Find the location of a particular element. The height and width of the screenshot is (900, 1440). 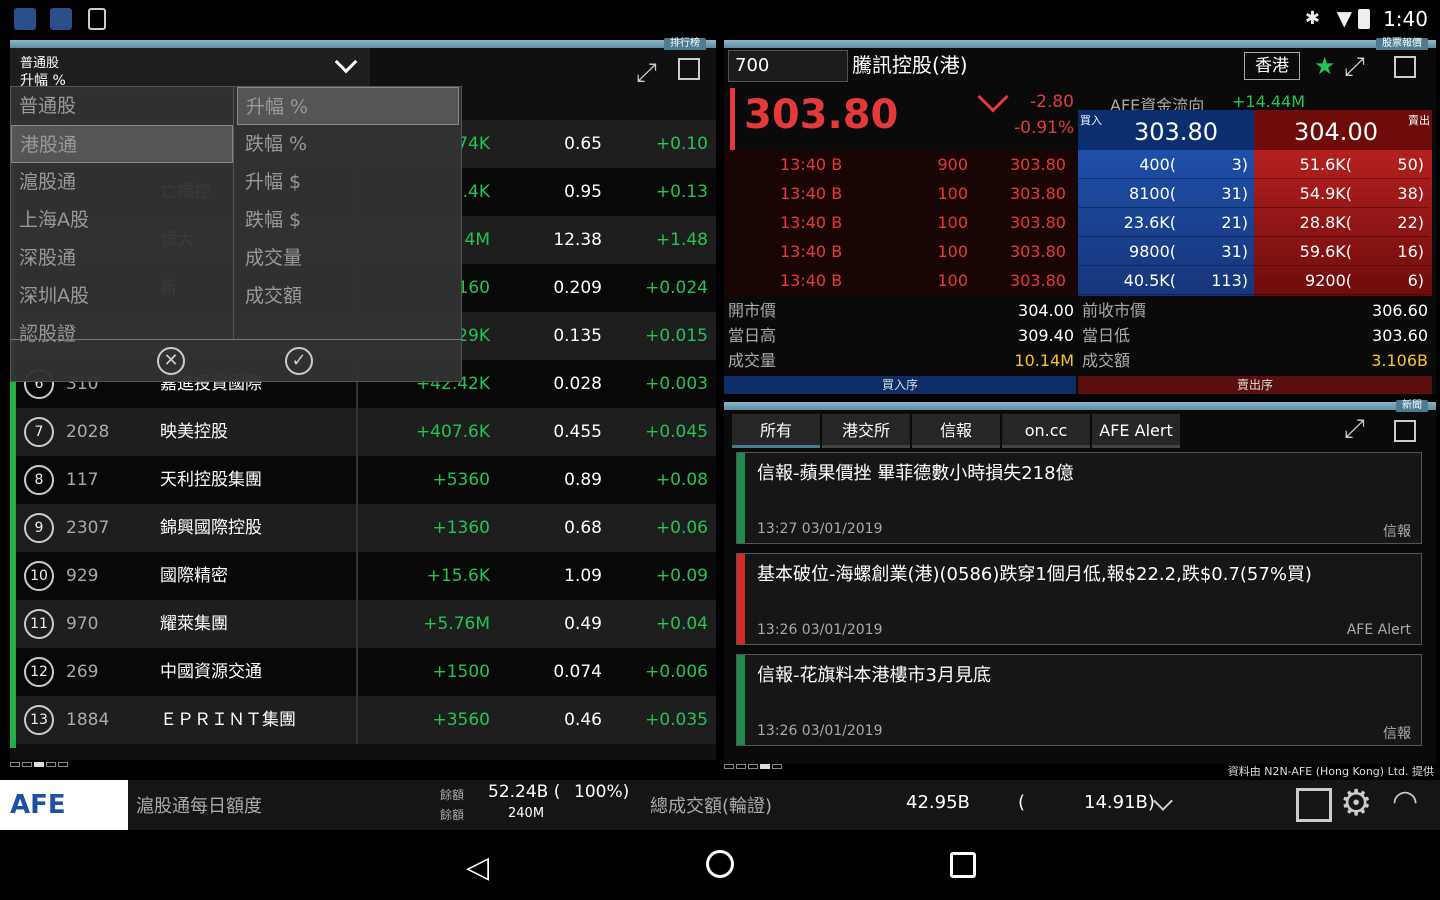

cancel-icon: ✕ is located at coordinates (171, 361).